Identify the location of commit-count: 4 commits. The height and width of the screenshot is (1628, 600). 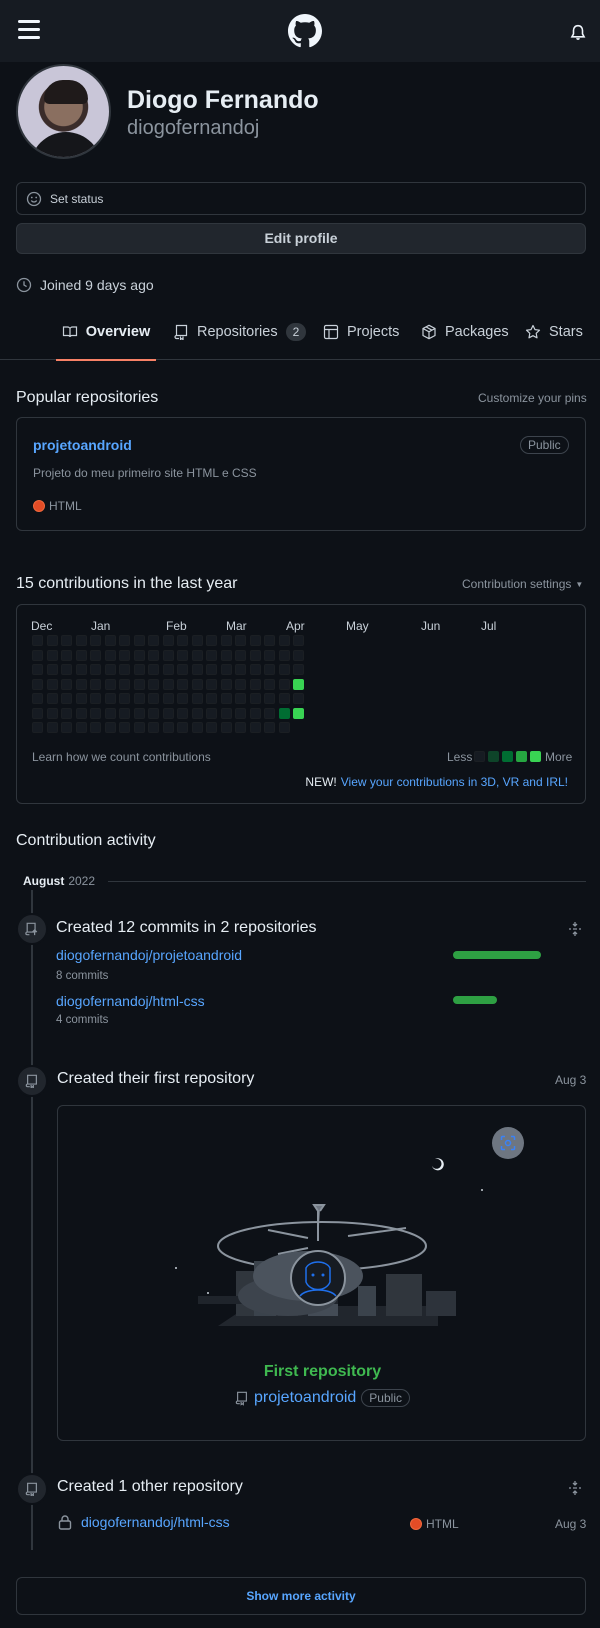
(82, 1020).